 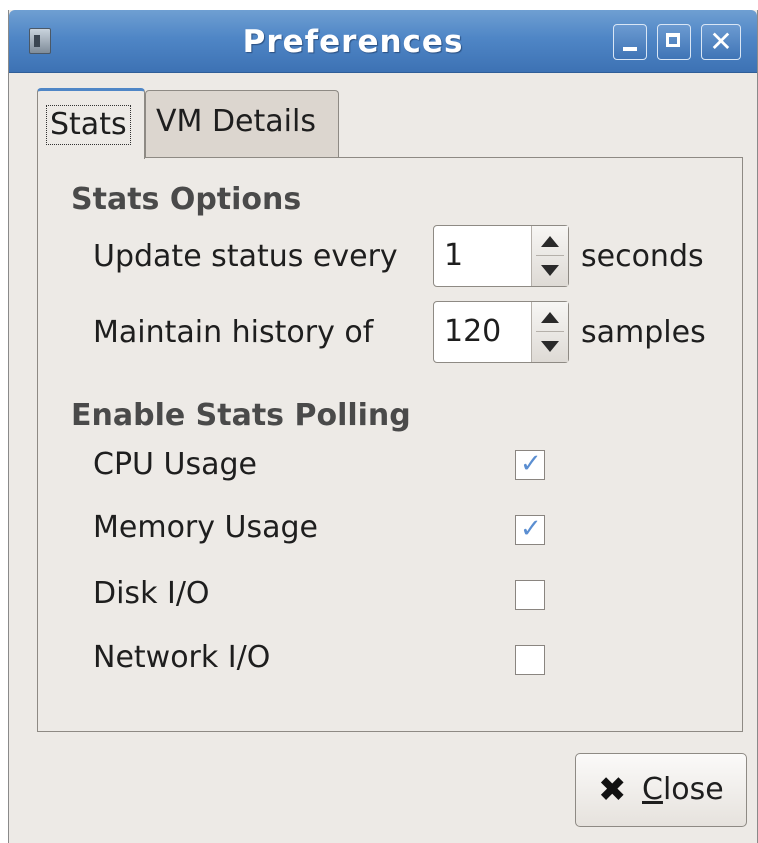 I want to click on memory-usage-label: Memory Usage, so click(x=206, y=527).